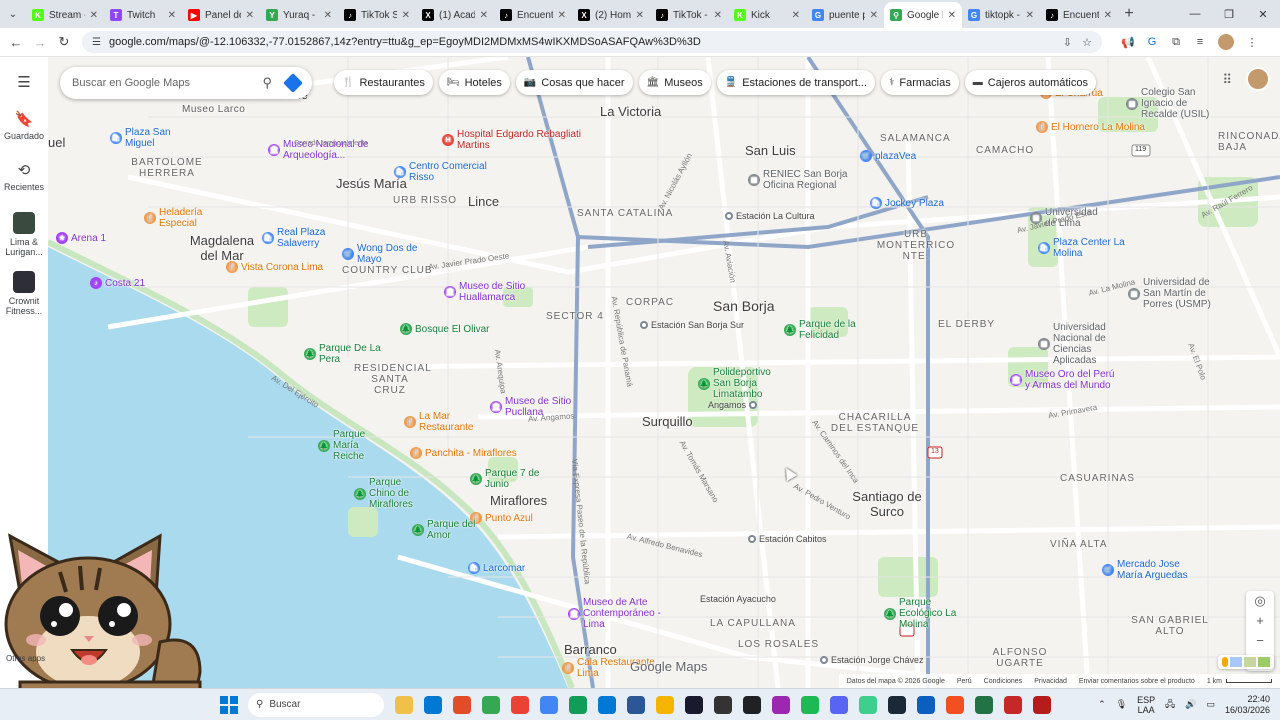  What do you see at coordinates (1260, 641) in the screenshot?
I see `zoom-out-button: −` at bounding box center [1260, 641].